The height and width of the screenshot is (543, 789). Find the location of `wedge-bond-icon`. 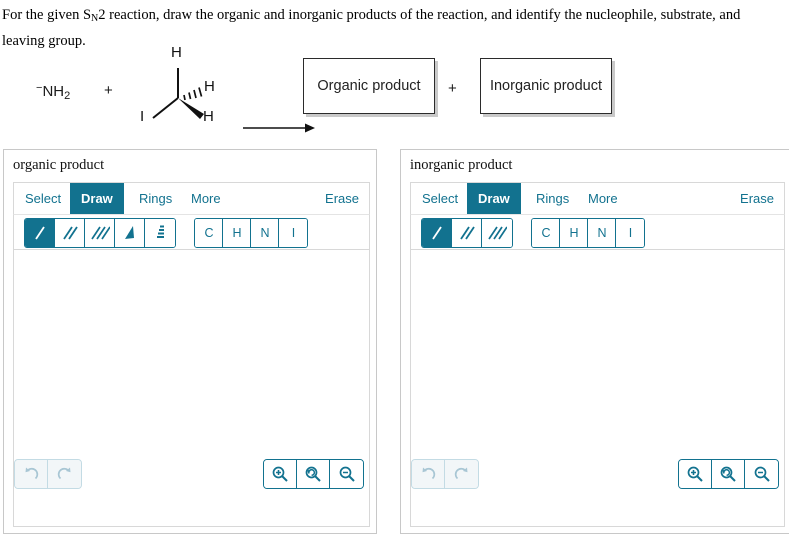

wedge-bond-icon is located at coordinates (129, 232).